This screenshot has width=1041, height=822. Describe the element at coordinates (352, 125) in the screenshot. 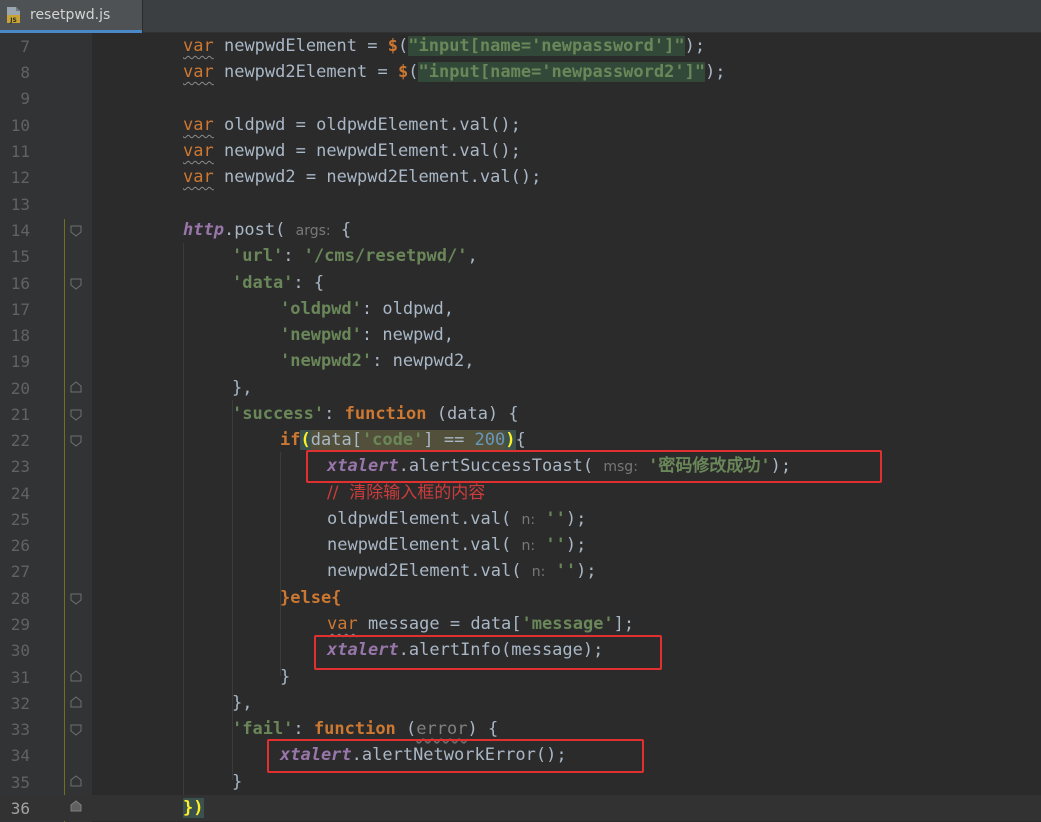

I see `code-text: var oldpwd = oldpwdElement.val();` at that location.